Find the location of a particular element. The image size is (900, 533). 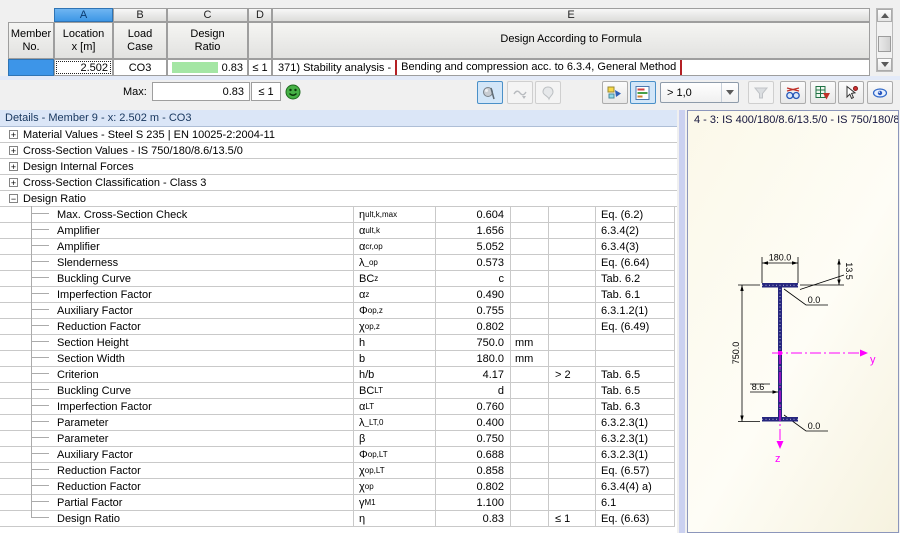

detail-label: Parameter is located at coordinates (83, 438).